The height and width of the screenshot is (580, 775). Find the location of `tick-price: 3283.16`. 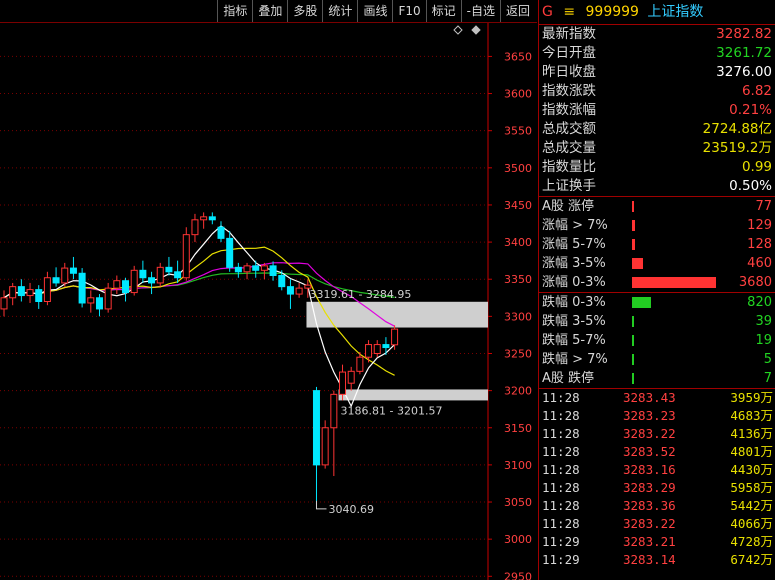

tick-price: 3283.16 is located at coordinates (649, 469).